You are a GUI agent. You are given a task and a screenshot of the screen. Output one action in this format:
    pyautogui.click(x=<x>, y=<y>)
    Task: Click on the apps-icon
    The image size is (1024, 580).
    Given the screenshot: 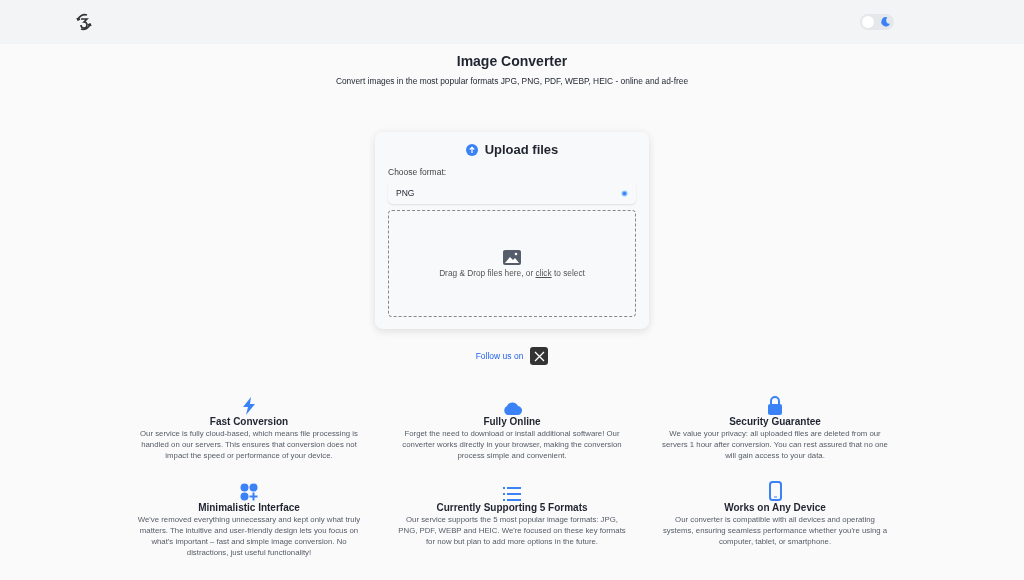 What is the action you would take?
    pyautogui.click(x=249, y=492)
    